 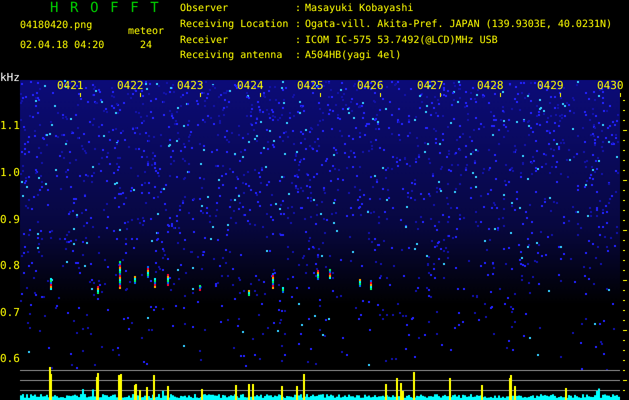 I want to click on time-label: 0423, so click(x=190, y=85).